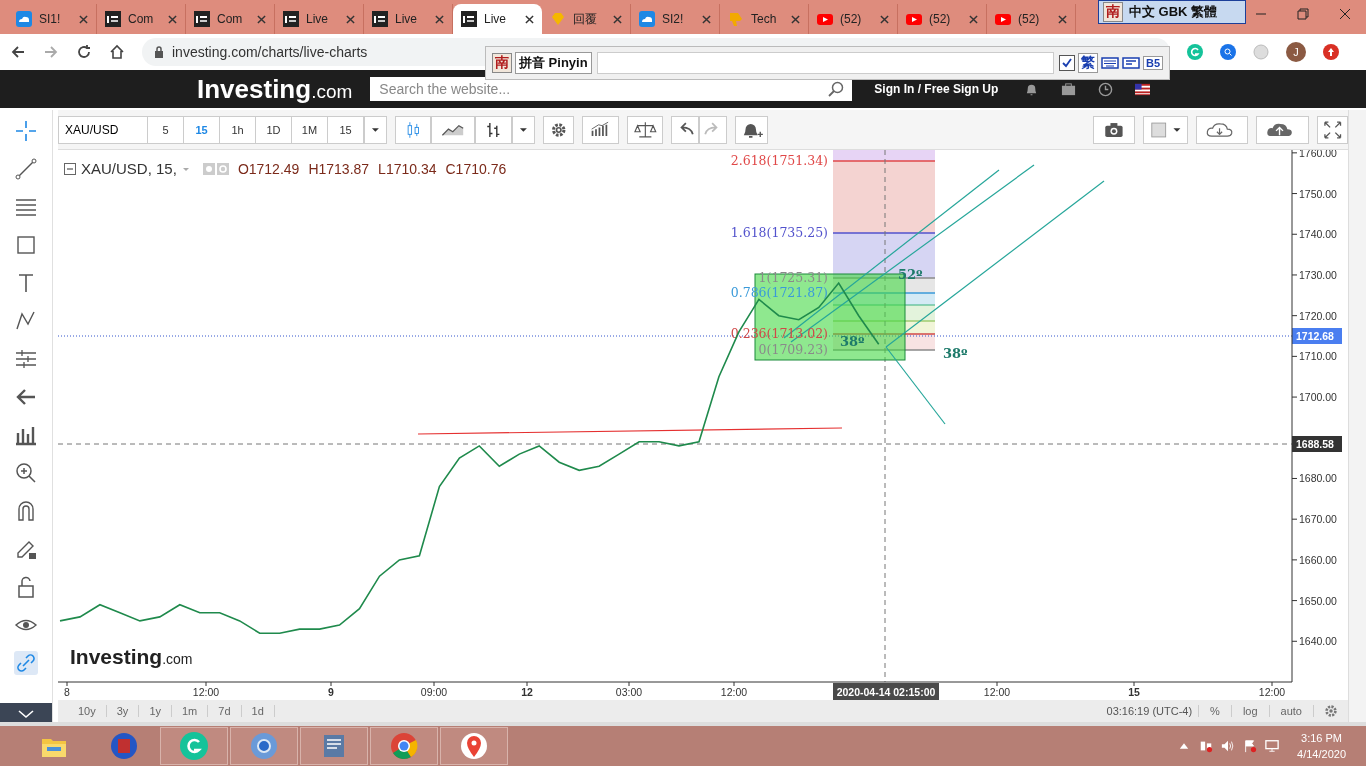 This screenshot has height=768, width=1366. I want to click on interval-button: 5, so click(166, 129).